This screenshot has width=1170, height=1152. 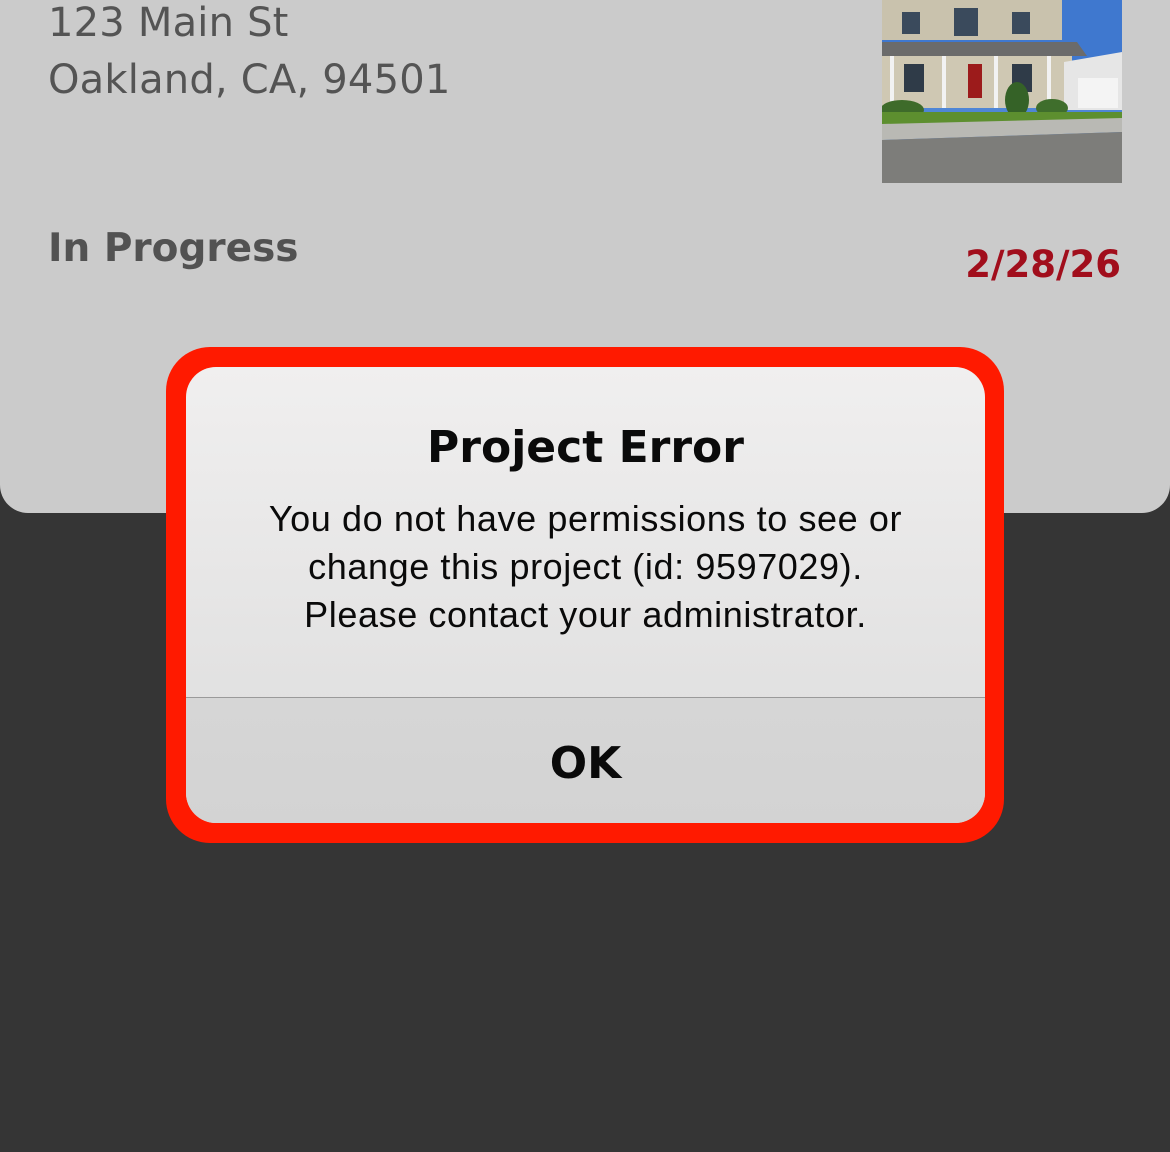 What do you see at coordinates (249, 80) in the screenshot?
I see `address-line-2: Oakland, CA, 94501` at bounding box center [249, 80].